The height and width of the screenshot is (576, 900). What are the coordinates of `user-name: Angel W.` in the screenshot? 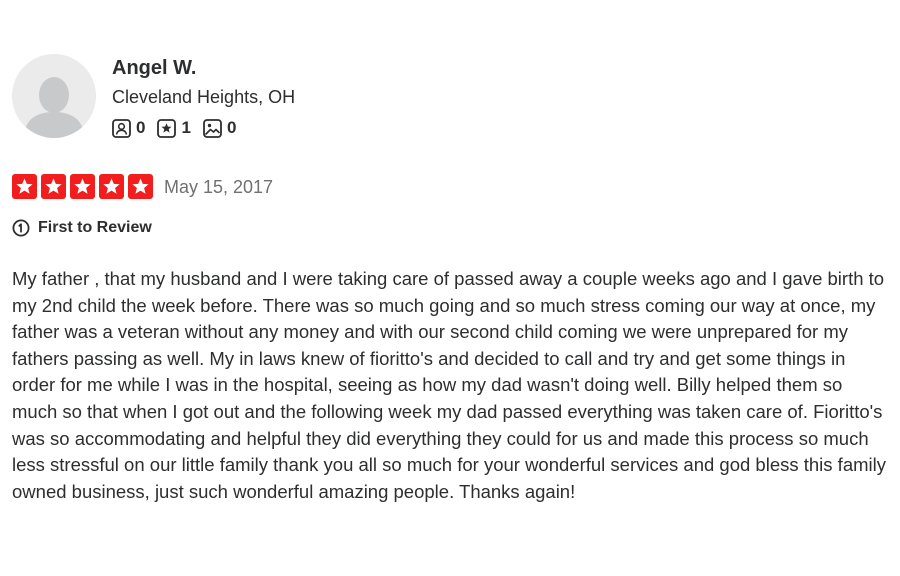 It's located at (154, 68).